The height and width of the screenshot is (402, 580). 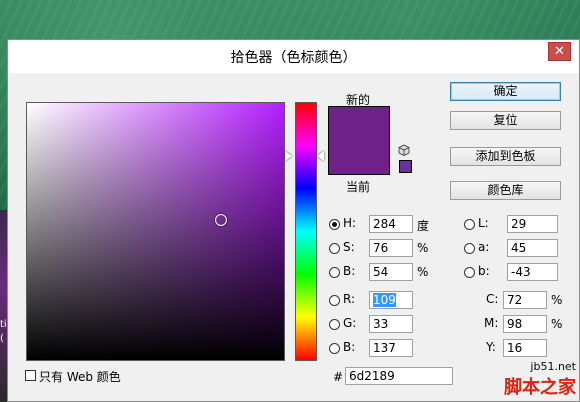 I want to click on current-color-swatch, so click(x=359, y=157).